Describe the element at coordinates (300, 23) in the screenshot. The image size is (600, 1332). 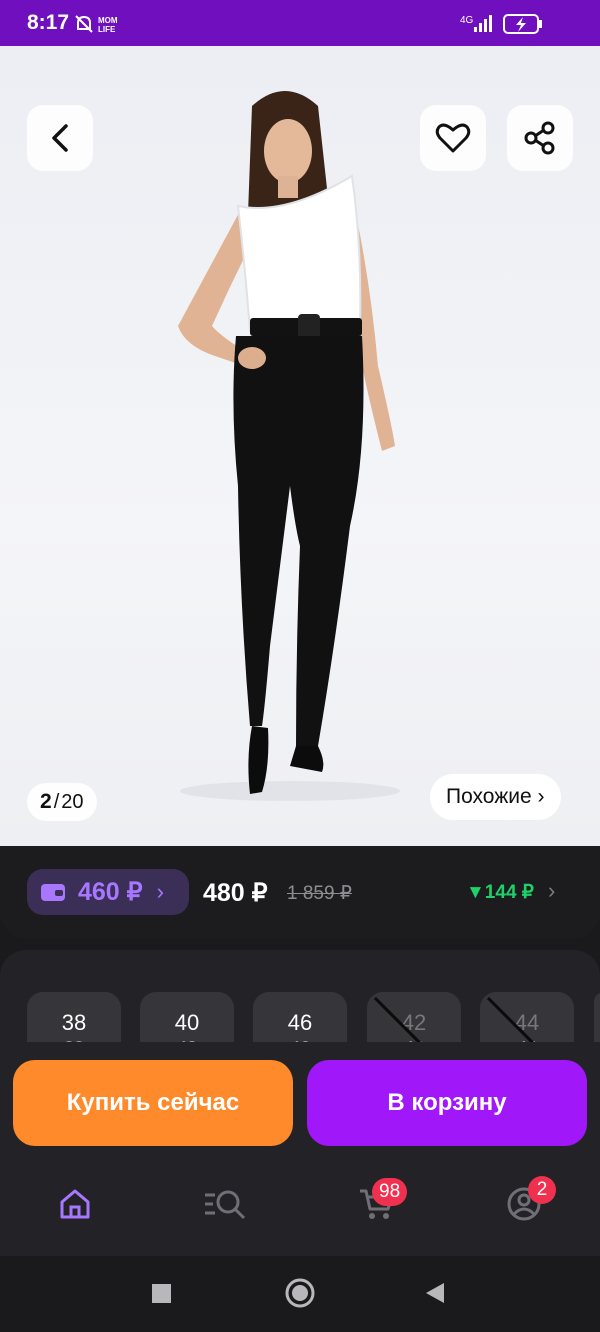
I see `status-bar: 8:17 MOM LIFE 4G` at that location.